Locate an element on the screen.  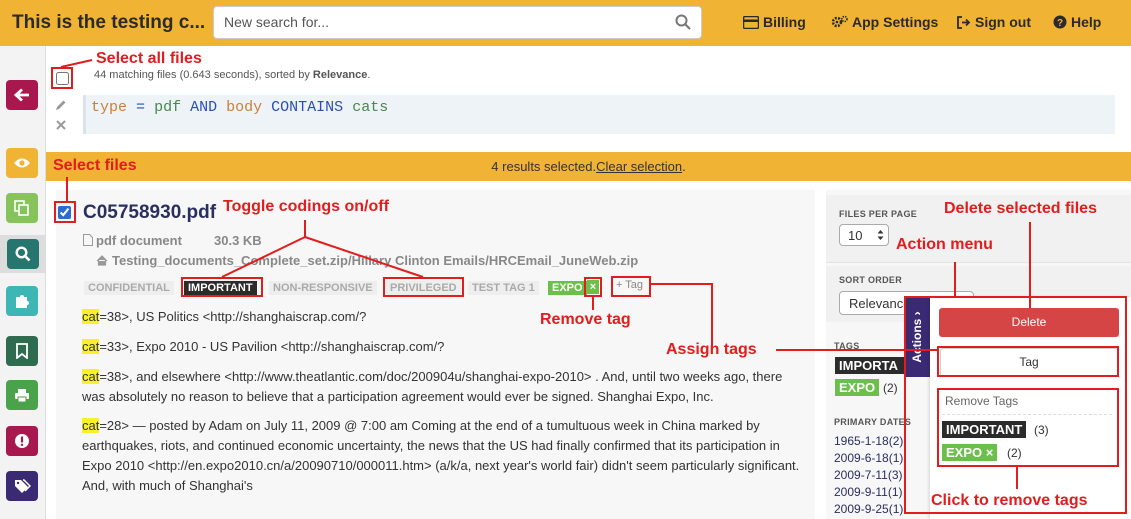
annotation-toggle: Toggle codings on/off is located at coordinates (306, 206).